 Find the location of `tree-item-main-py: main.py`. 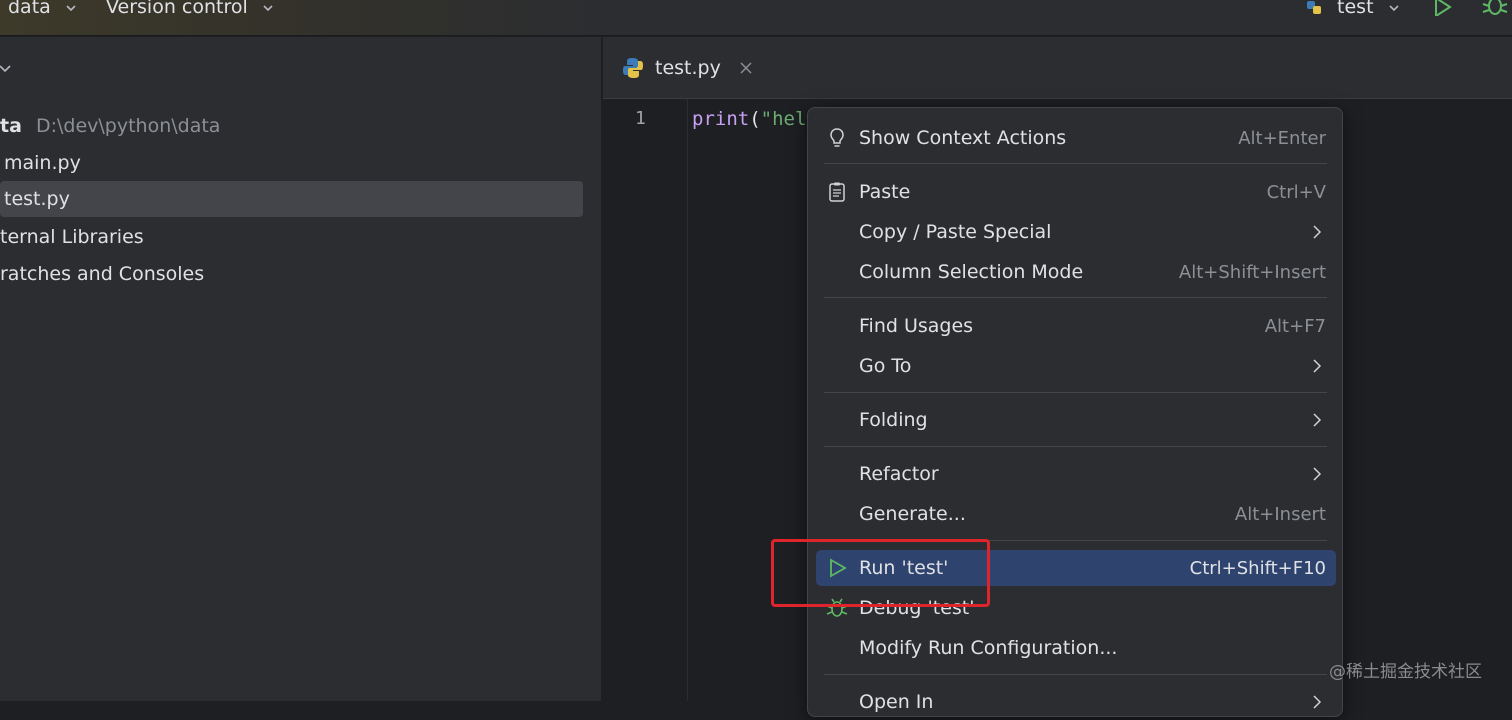

tree-item-main-py: main.py is located at coordinates (42, 163).